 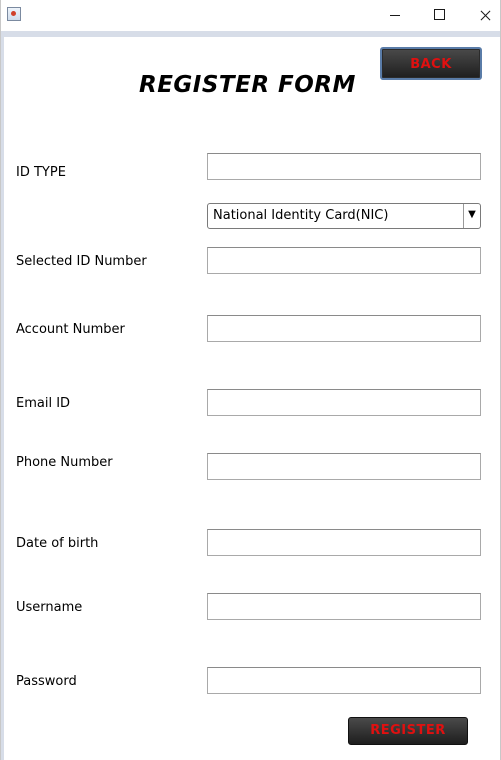 I want to click on phone-label: Phone Number, so click(x=64, y=462).